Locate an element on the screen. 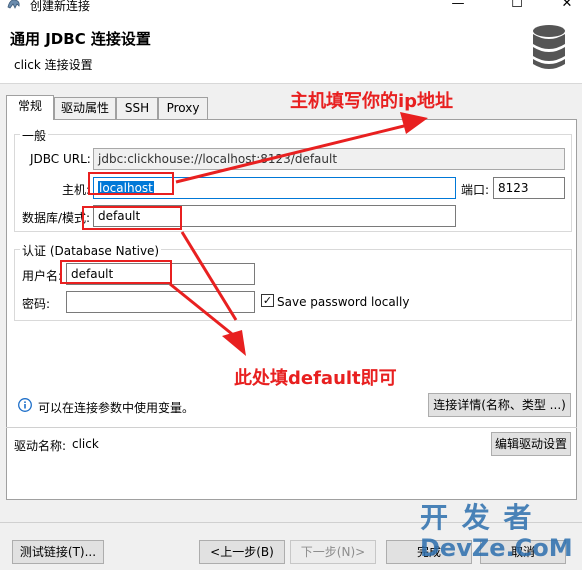 The image size is (582, 570). host-annotation-text: 主机填写你的ip地址 is located at coordinates (372, 101).